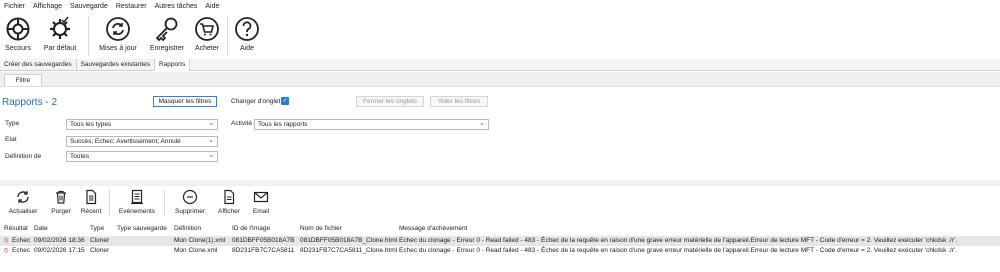  I want to click on column-nom-fichier: Nom de fichier, so click(321, 228).